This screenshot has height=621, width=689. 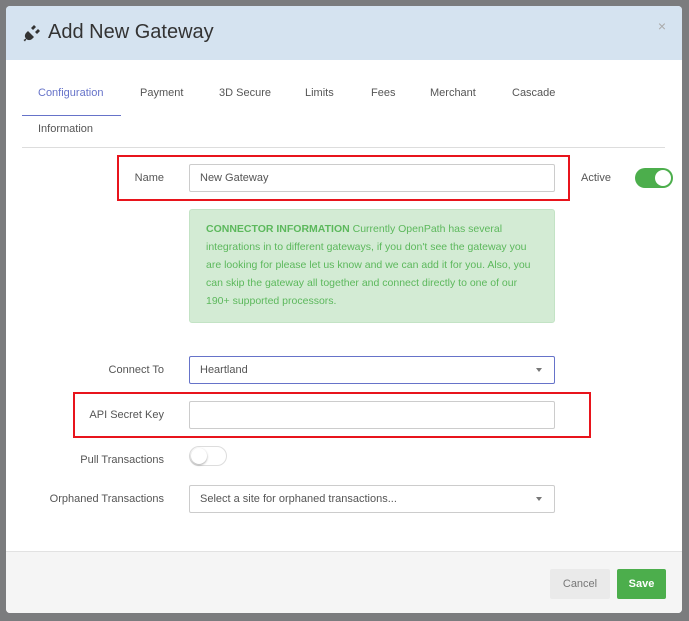 What do you see at coordinates (65, 129) in the screenshot?
I see `tab-information: Information` at bounding box center [65, 129].